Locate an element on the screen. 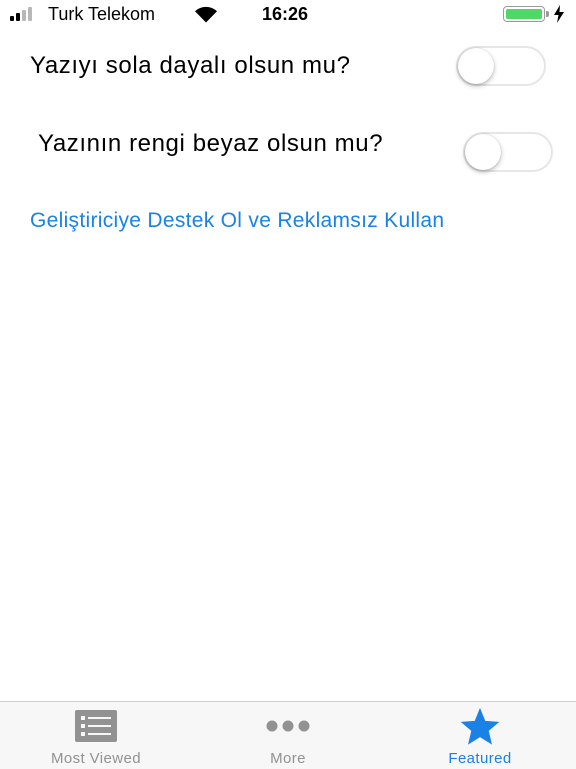 The image size is (576, 769). align-left-label: Yazıyı sola dayalı olsun mu? is located at coordinates (190, 65).